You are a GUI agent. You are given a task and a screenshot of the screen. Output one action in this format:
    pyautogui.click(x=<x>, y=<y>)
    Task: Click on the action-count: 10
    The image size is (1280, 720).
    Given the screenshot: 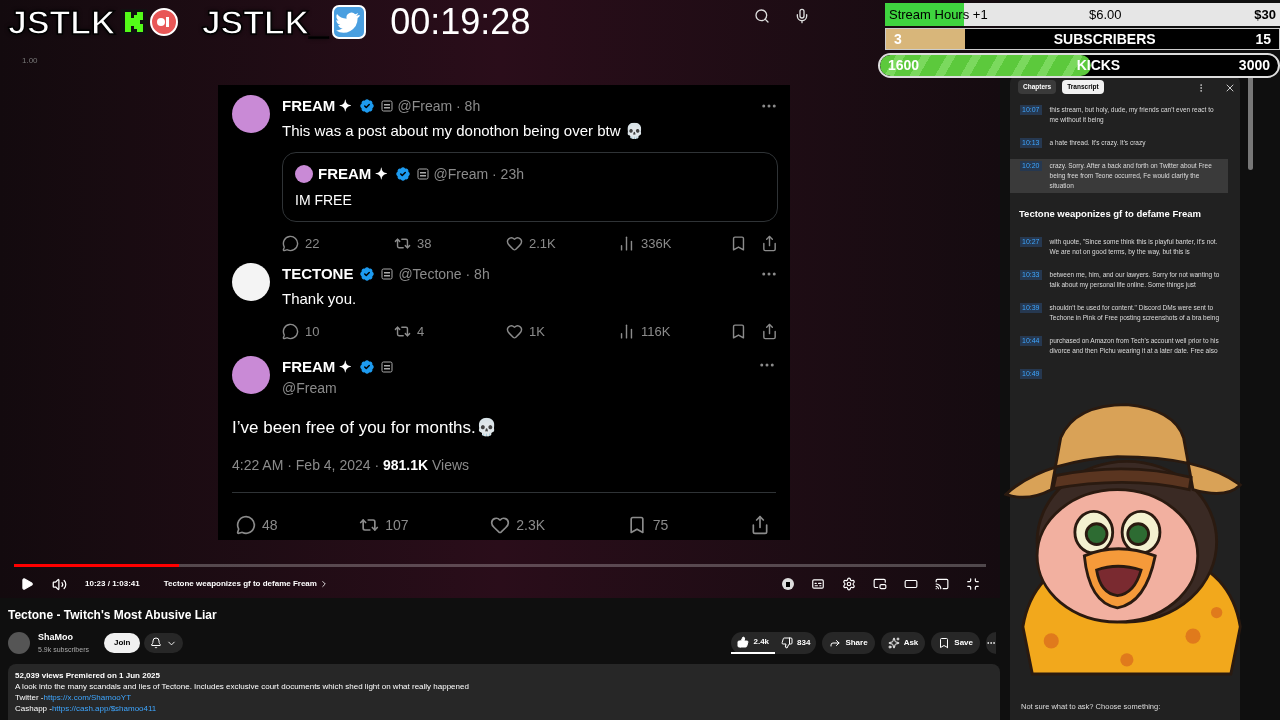 What is the action you would take?
    pyautogui.click(x=312, y=332)
    